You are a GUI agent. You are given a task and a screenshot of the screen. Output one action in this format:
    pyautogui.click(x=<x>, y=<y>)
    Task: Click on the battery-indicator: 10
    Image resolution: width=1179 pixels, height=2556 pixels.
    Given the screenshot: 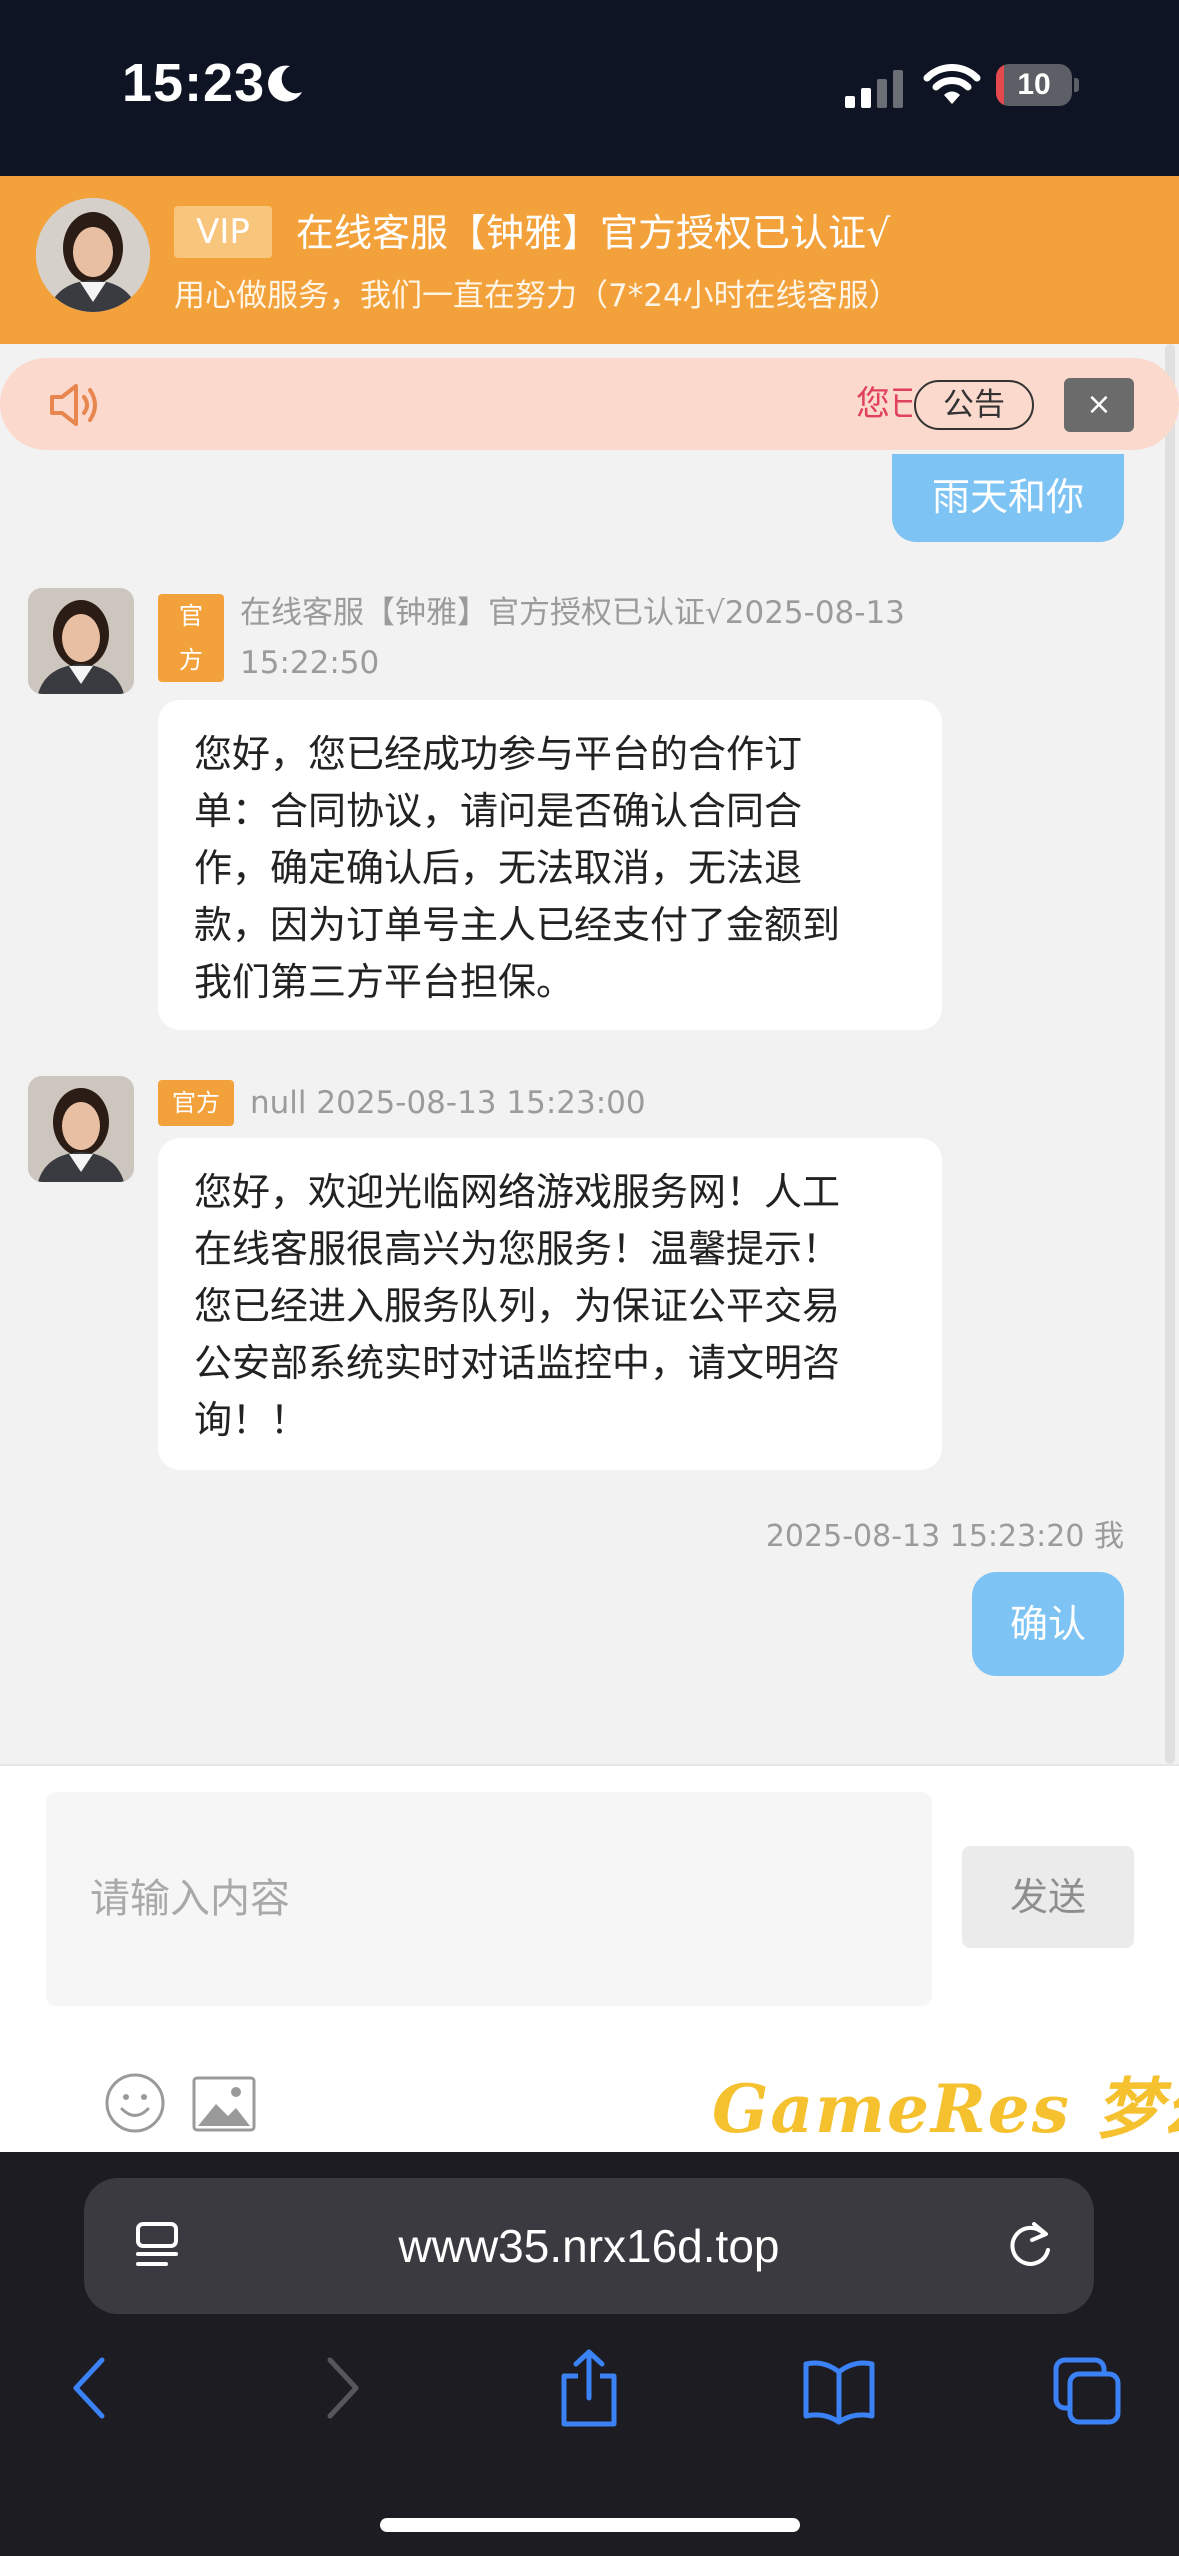 What is the action you would take?
    pyautogui.click(x=1037, y=86)
    